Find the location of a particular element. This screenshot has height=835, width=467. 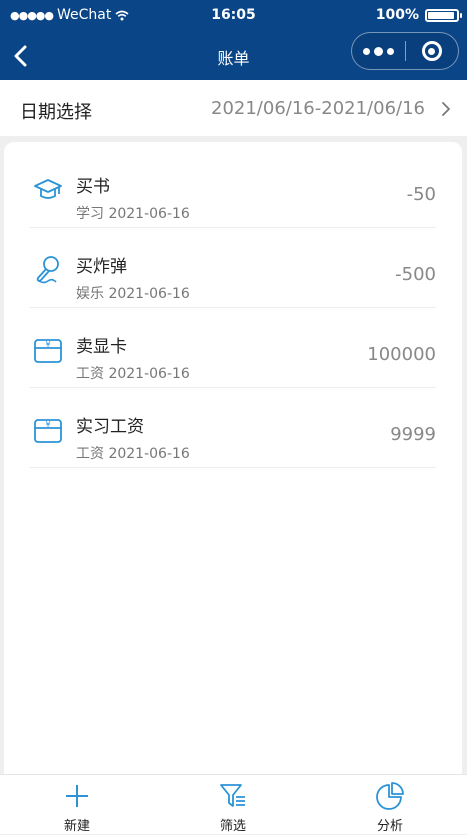

bill-meta: 娱乐 2021-06-16 is located at coordinates (133, 293).